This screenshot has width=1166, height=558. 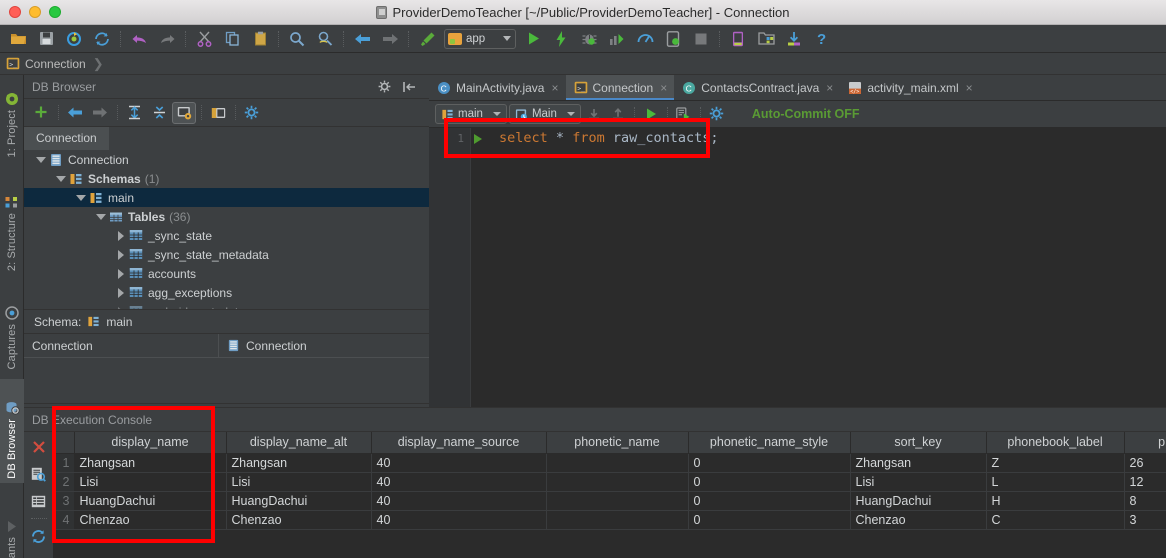 What do you see at coordinates (150, 482) in the screenshot?
I see `cell-display-name: Lisi` at bounding box center [150, 482].